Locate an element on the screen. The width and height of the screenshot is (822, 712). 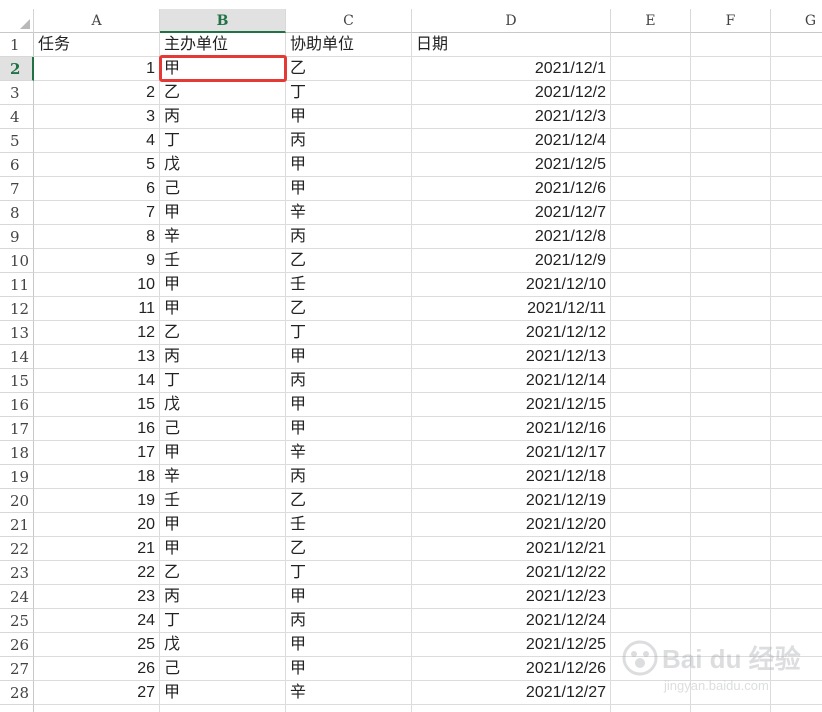
cell: 2021/12/20 is located at coordinates (511, 525).